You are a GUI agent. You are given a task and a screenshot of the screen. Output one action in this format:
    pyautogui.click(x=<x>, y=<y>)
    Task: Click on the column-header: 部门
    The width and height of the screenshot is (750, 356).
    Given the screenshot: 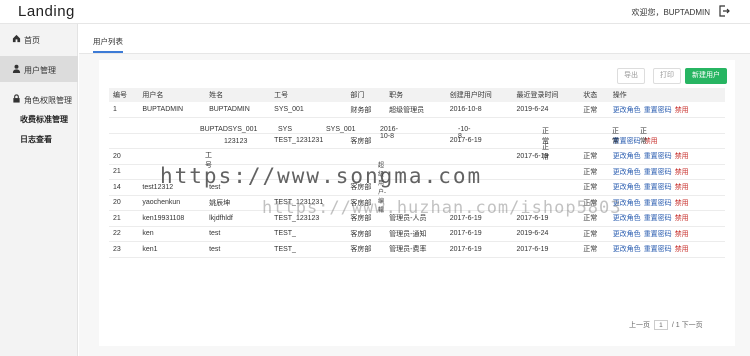 What is the action you would take?
    pyautogui.click(x=366, y=95)
    